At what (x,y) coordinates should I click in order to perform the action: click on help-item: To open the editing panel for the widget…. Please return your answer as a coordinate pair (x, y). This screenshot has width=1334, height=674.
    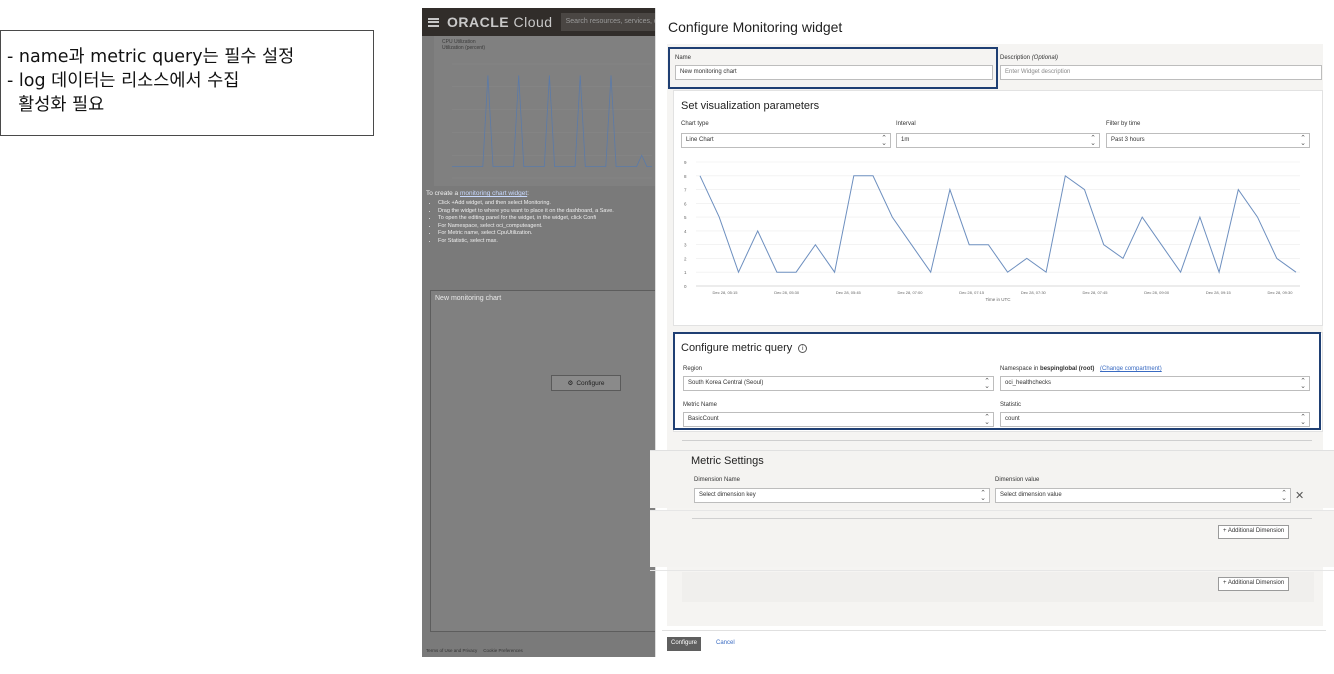
    Looking at the image, I should click on (549, 219).